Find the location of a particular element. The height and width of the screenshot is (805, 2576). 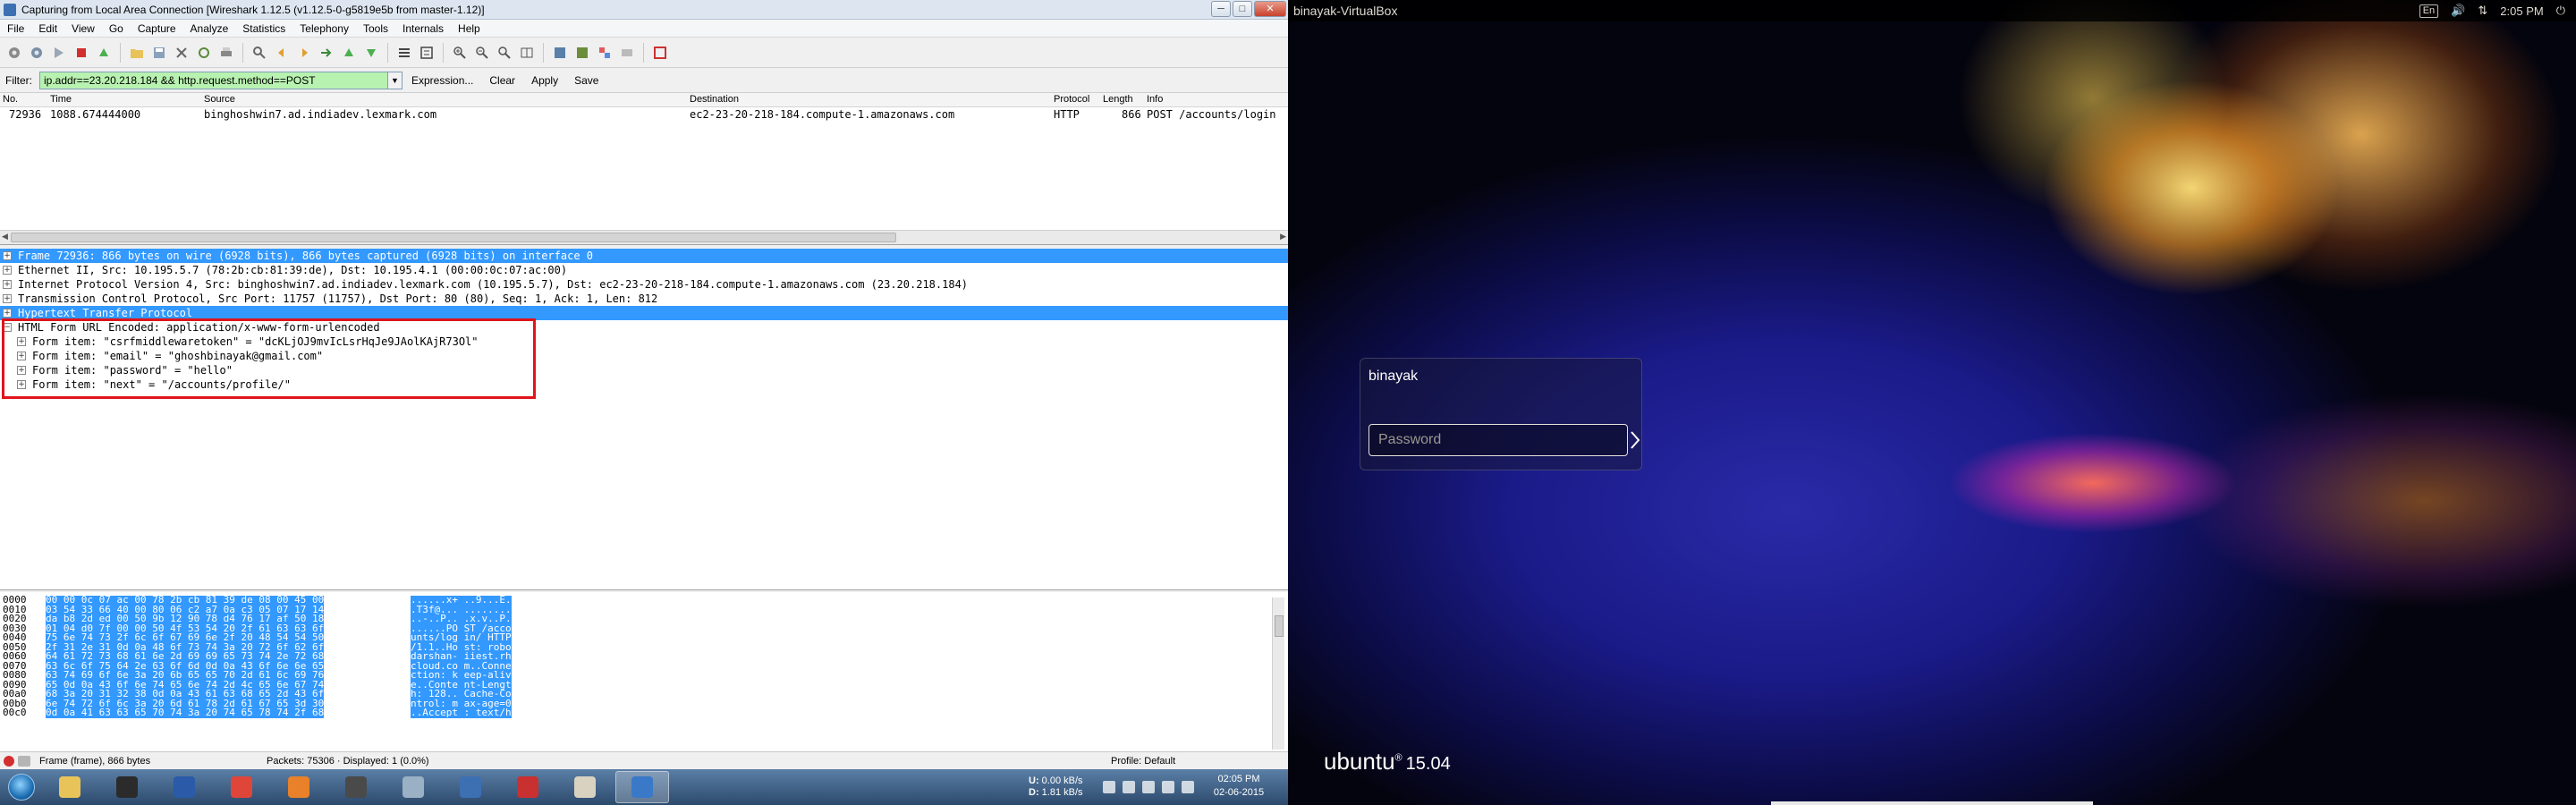

start-capture-icon is located at coordinates (59, 53).